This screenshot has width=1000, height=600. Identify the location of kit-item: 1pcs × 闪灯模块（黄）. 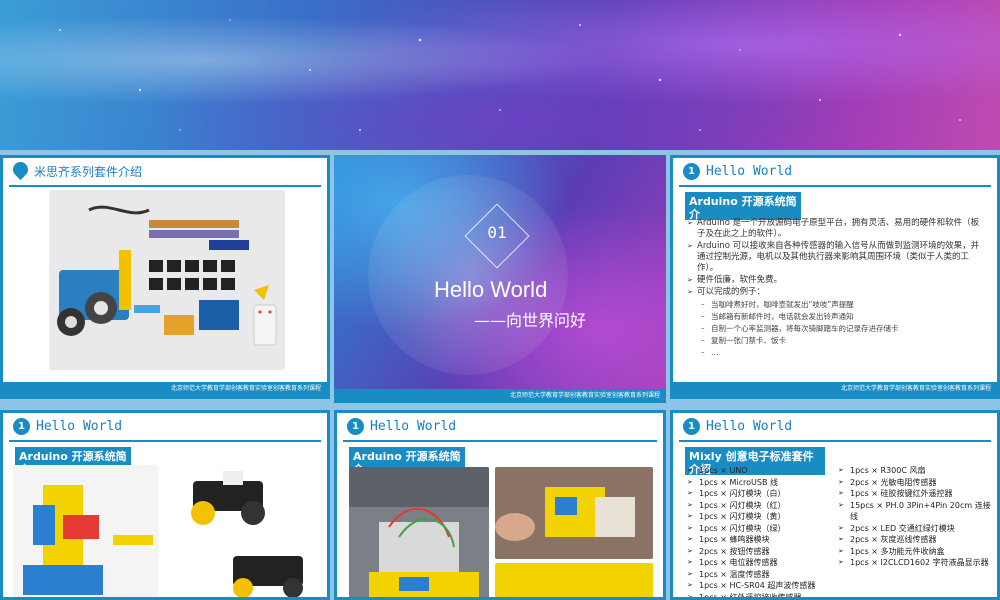
(762, 517).